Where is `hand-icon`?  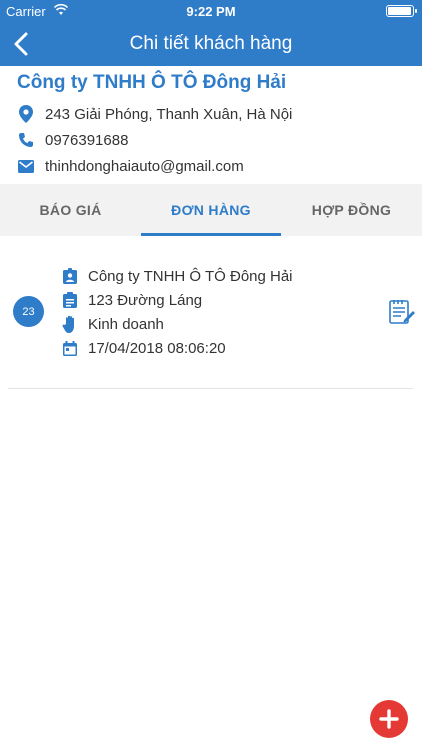
hand-icon is located at coordinates (70, 324).